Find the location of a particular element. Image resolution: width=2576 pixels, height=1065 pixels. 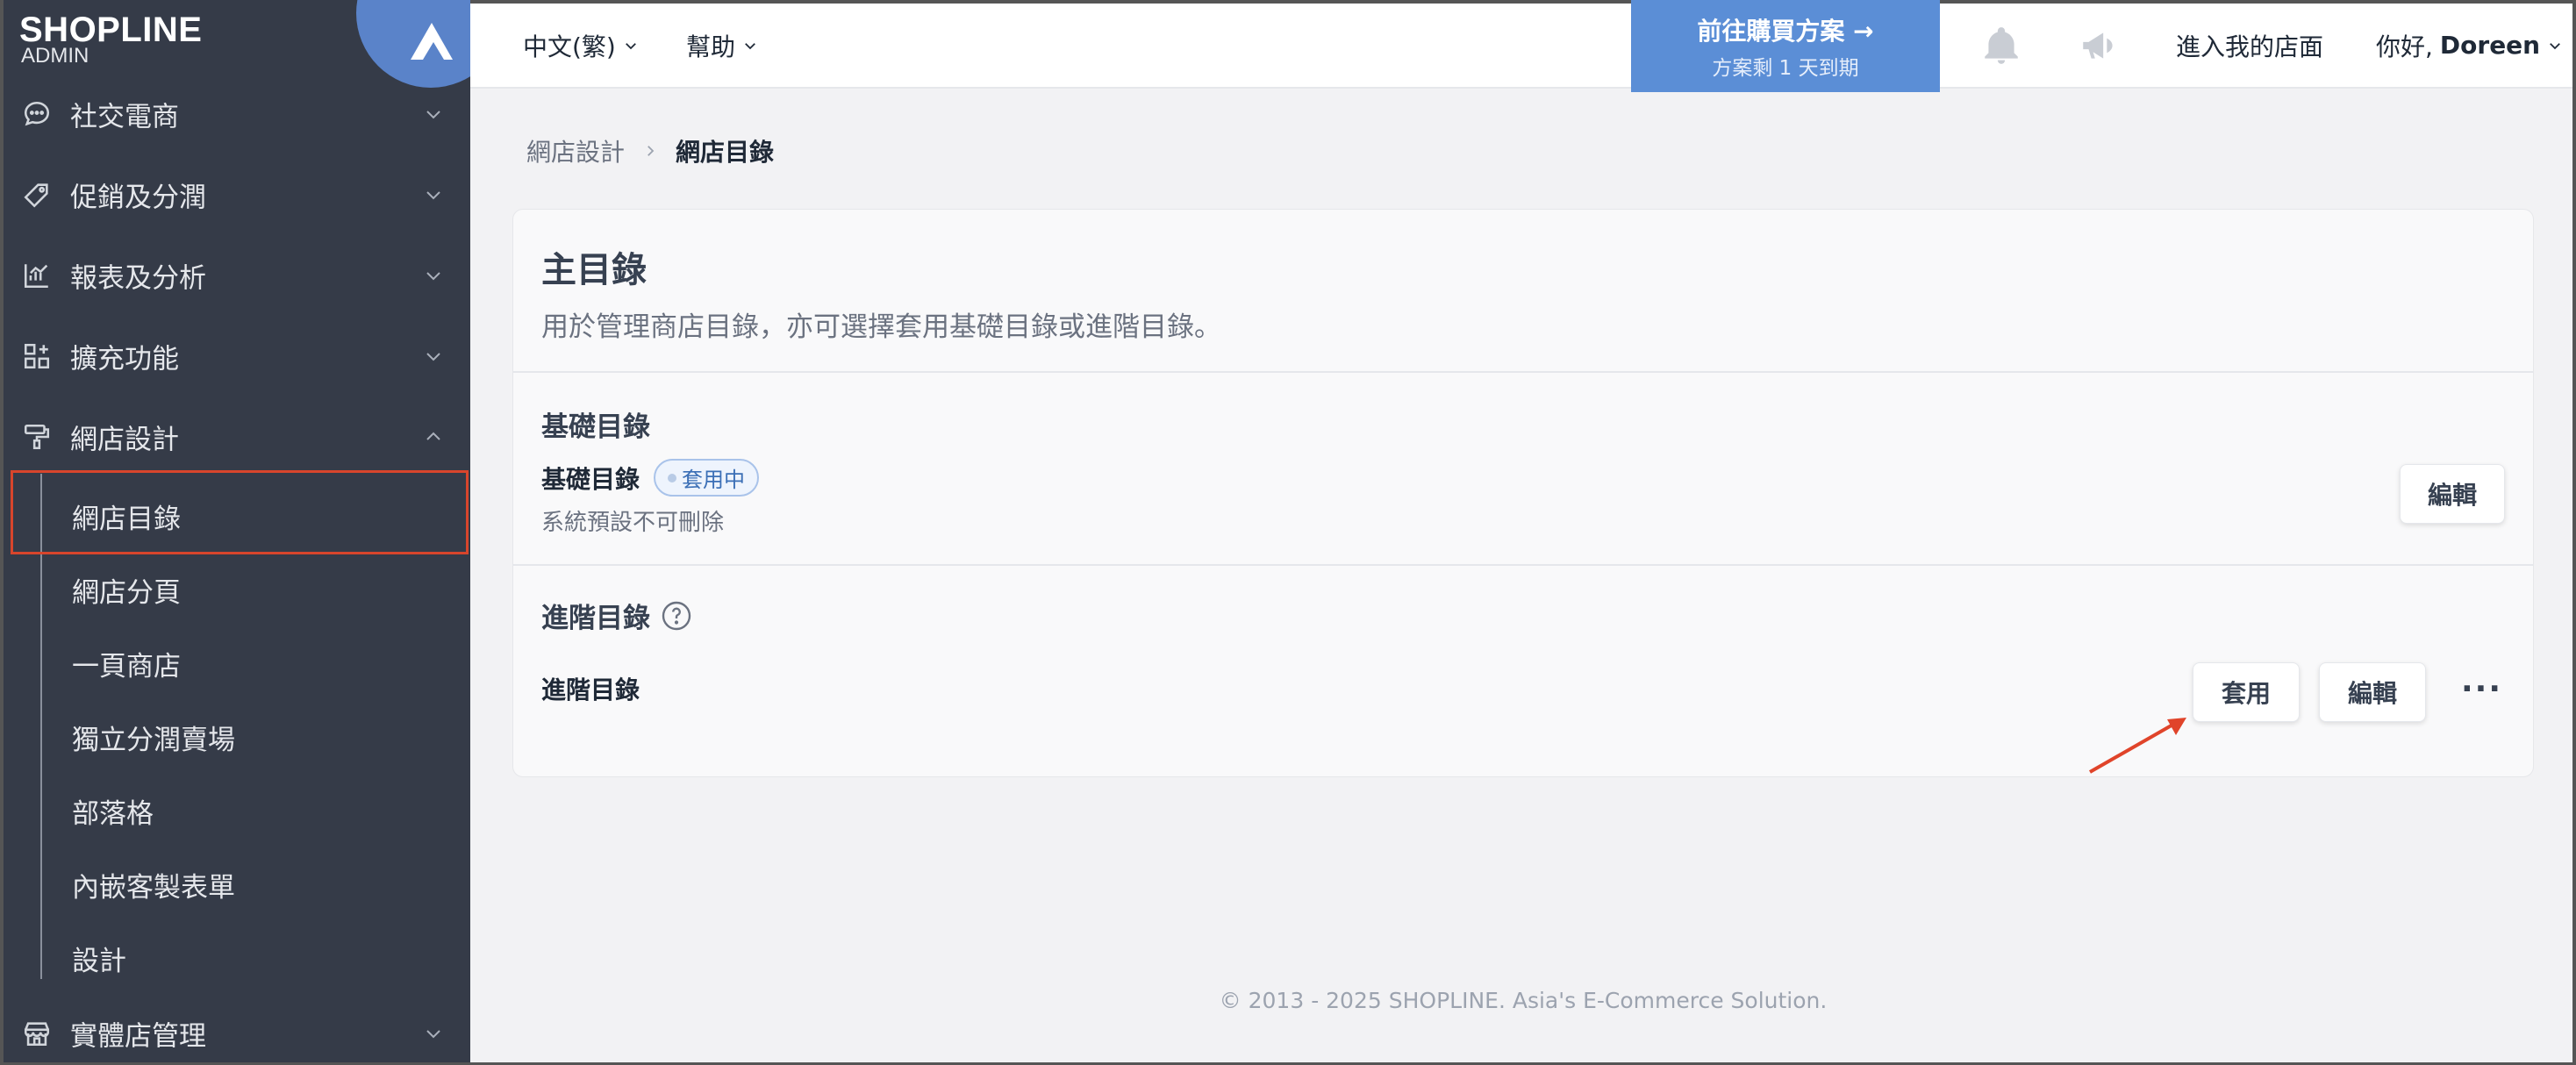

sidebar-item-label: 社交電商 is located at coordinates (124, 117).